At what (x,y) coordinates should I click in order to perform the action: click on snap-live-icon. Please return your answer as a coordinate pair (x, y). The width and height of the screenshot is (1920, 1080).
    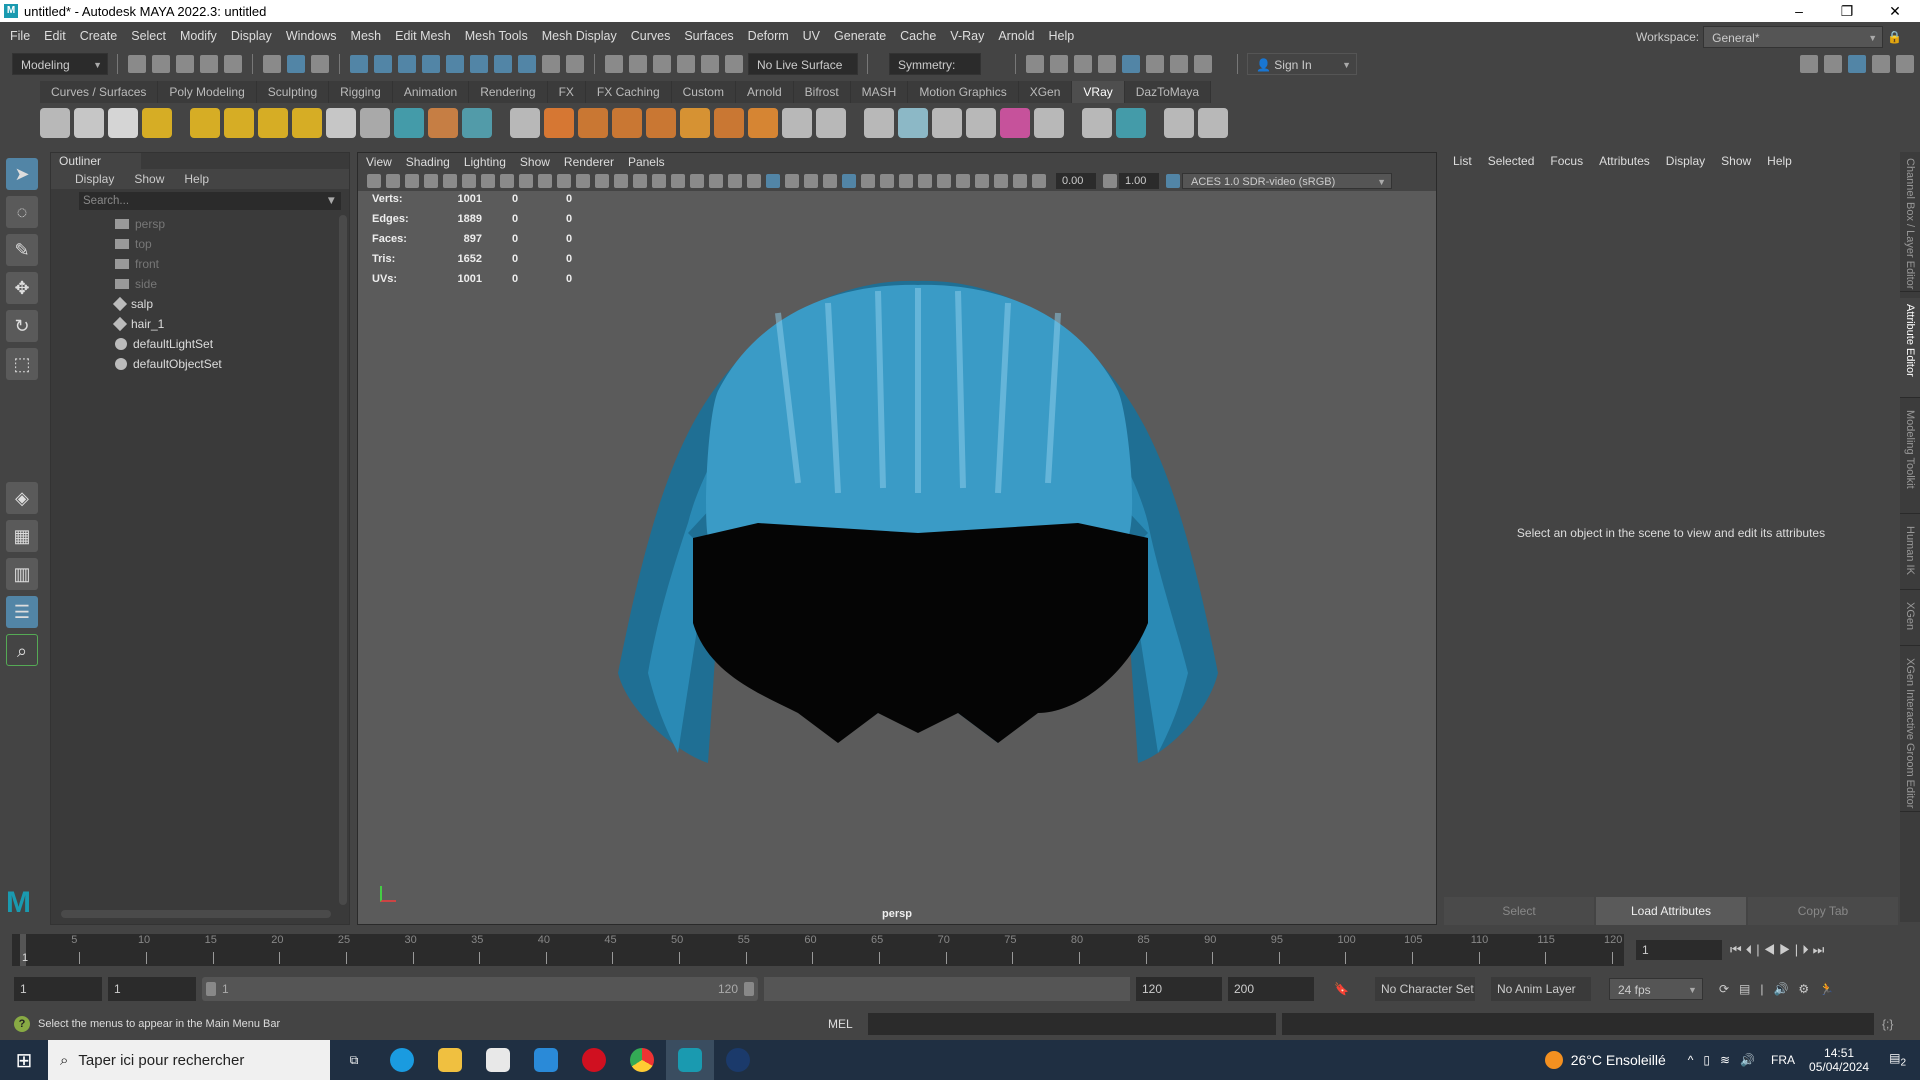
    Looking at the image, I should click on (479, 64).